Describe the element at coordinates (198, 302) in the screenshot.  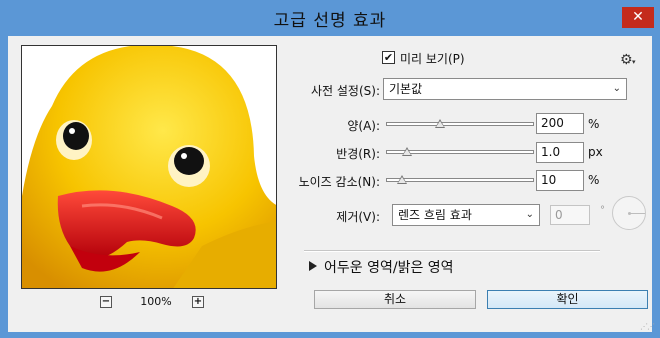
I see `zoom-in-button: +` at that location.